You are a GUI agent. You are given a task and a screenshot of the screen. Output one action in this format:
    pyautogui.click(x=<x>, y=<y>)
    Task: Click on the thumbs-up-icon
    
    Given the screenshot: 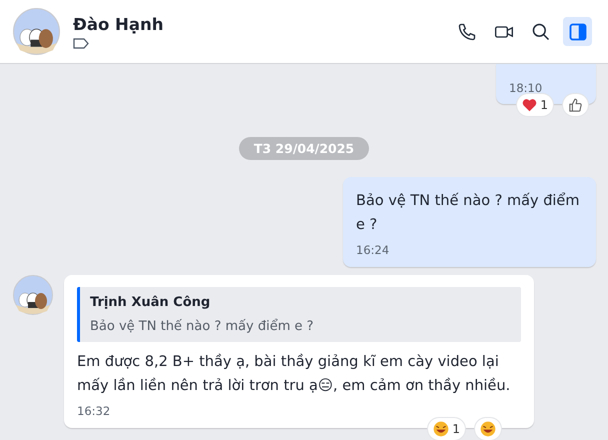 What is the action you would take?
    pyautogui.click(x=575, y=105)
    